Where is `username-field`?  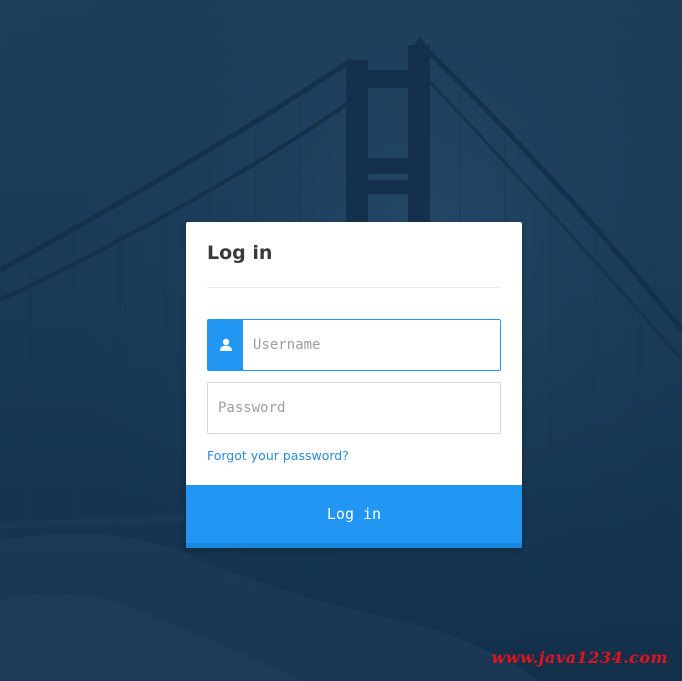 username-field is located at coordinates (354, 345).